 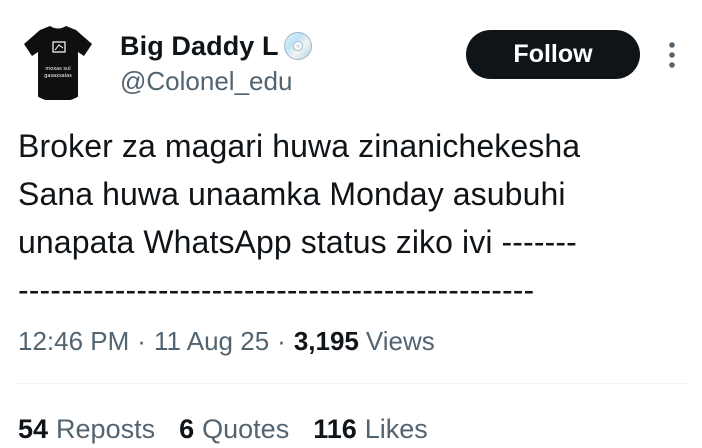 I want to click on avatar-tshirt-image: moxas sul gasaxsalas, so click(x=58, y=63).